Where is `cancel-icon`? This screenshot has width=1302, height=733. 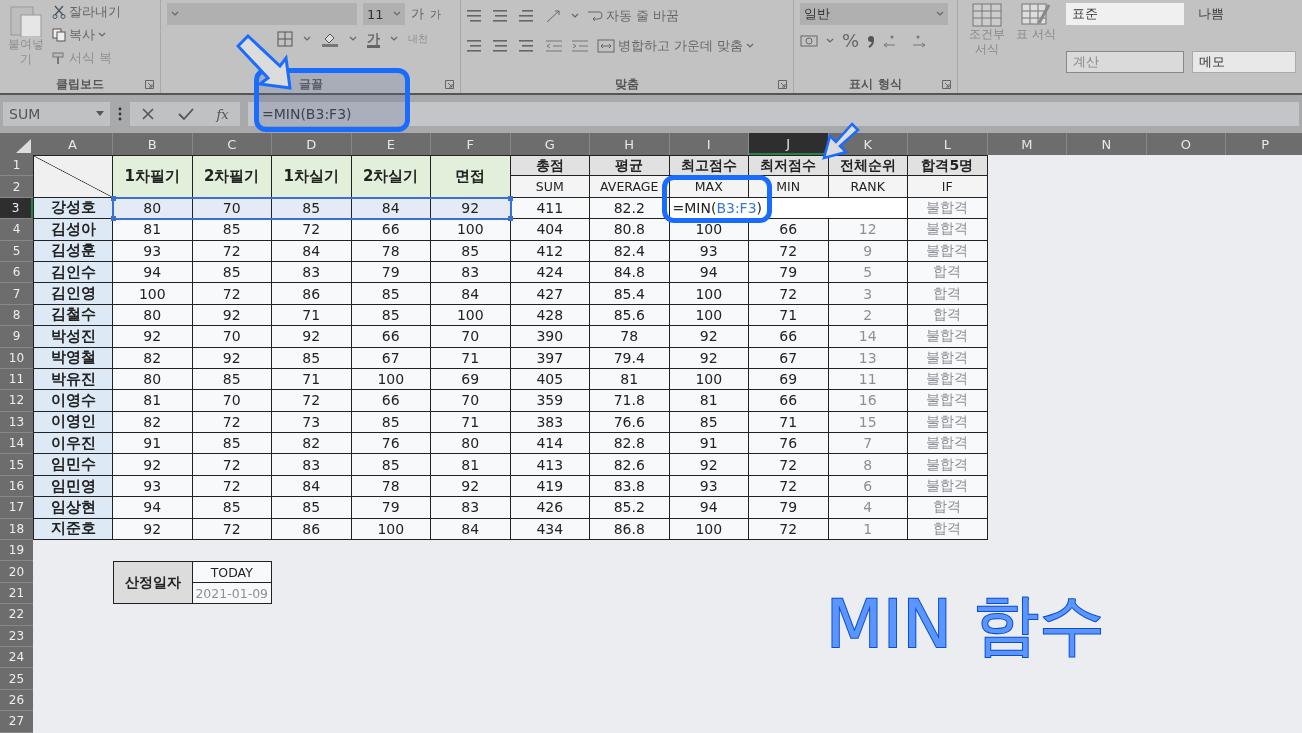 cancel-icon is located at coordinates (148, 114).